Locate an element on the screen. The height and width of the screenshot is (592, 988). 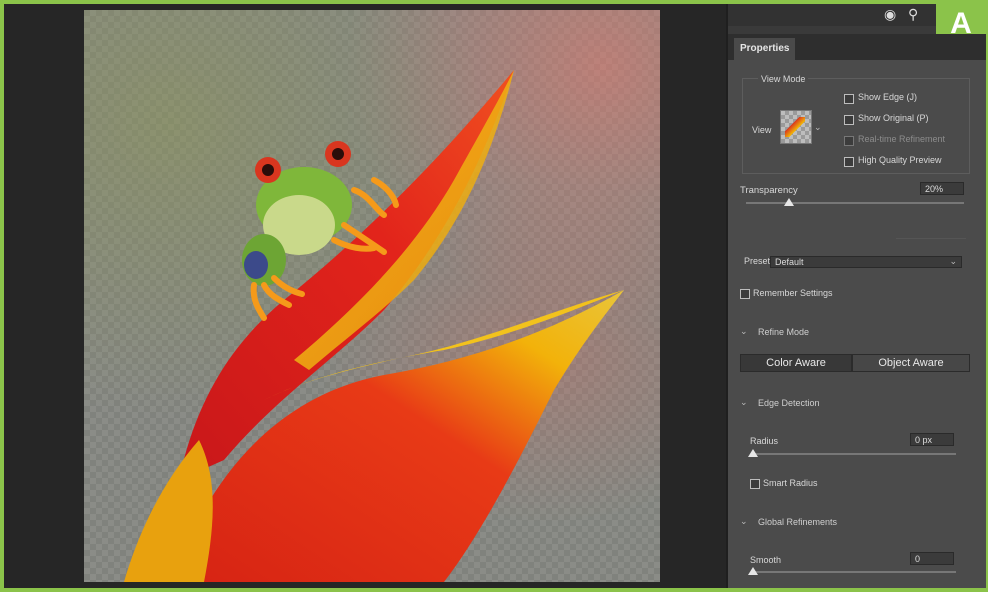
remember-settings-label: Remember Settings is located at coordinates (793, 293).